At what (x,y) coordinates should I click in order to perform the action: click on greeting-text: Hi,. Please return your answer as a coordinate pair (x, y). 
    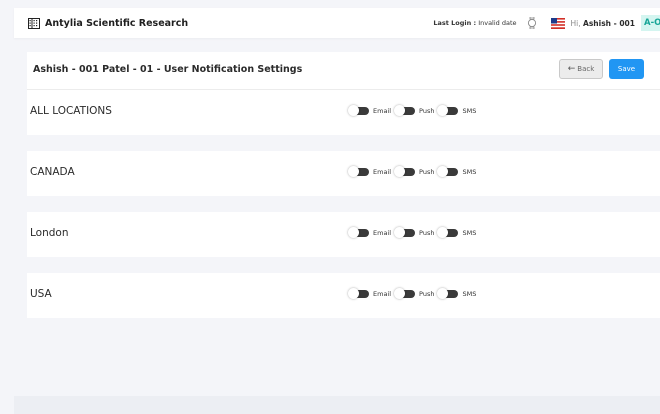
    Looking at the image, I should click on (575, 23).